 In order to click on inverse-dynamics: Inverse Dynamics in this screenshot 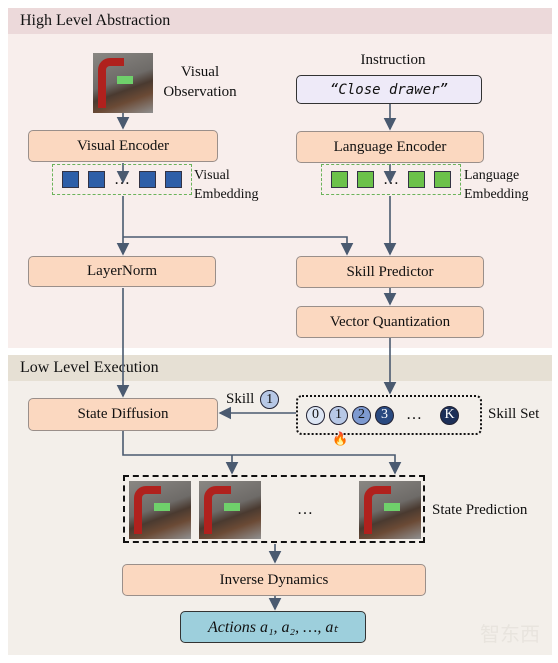, I will do `click(274, 580)`.